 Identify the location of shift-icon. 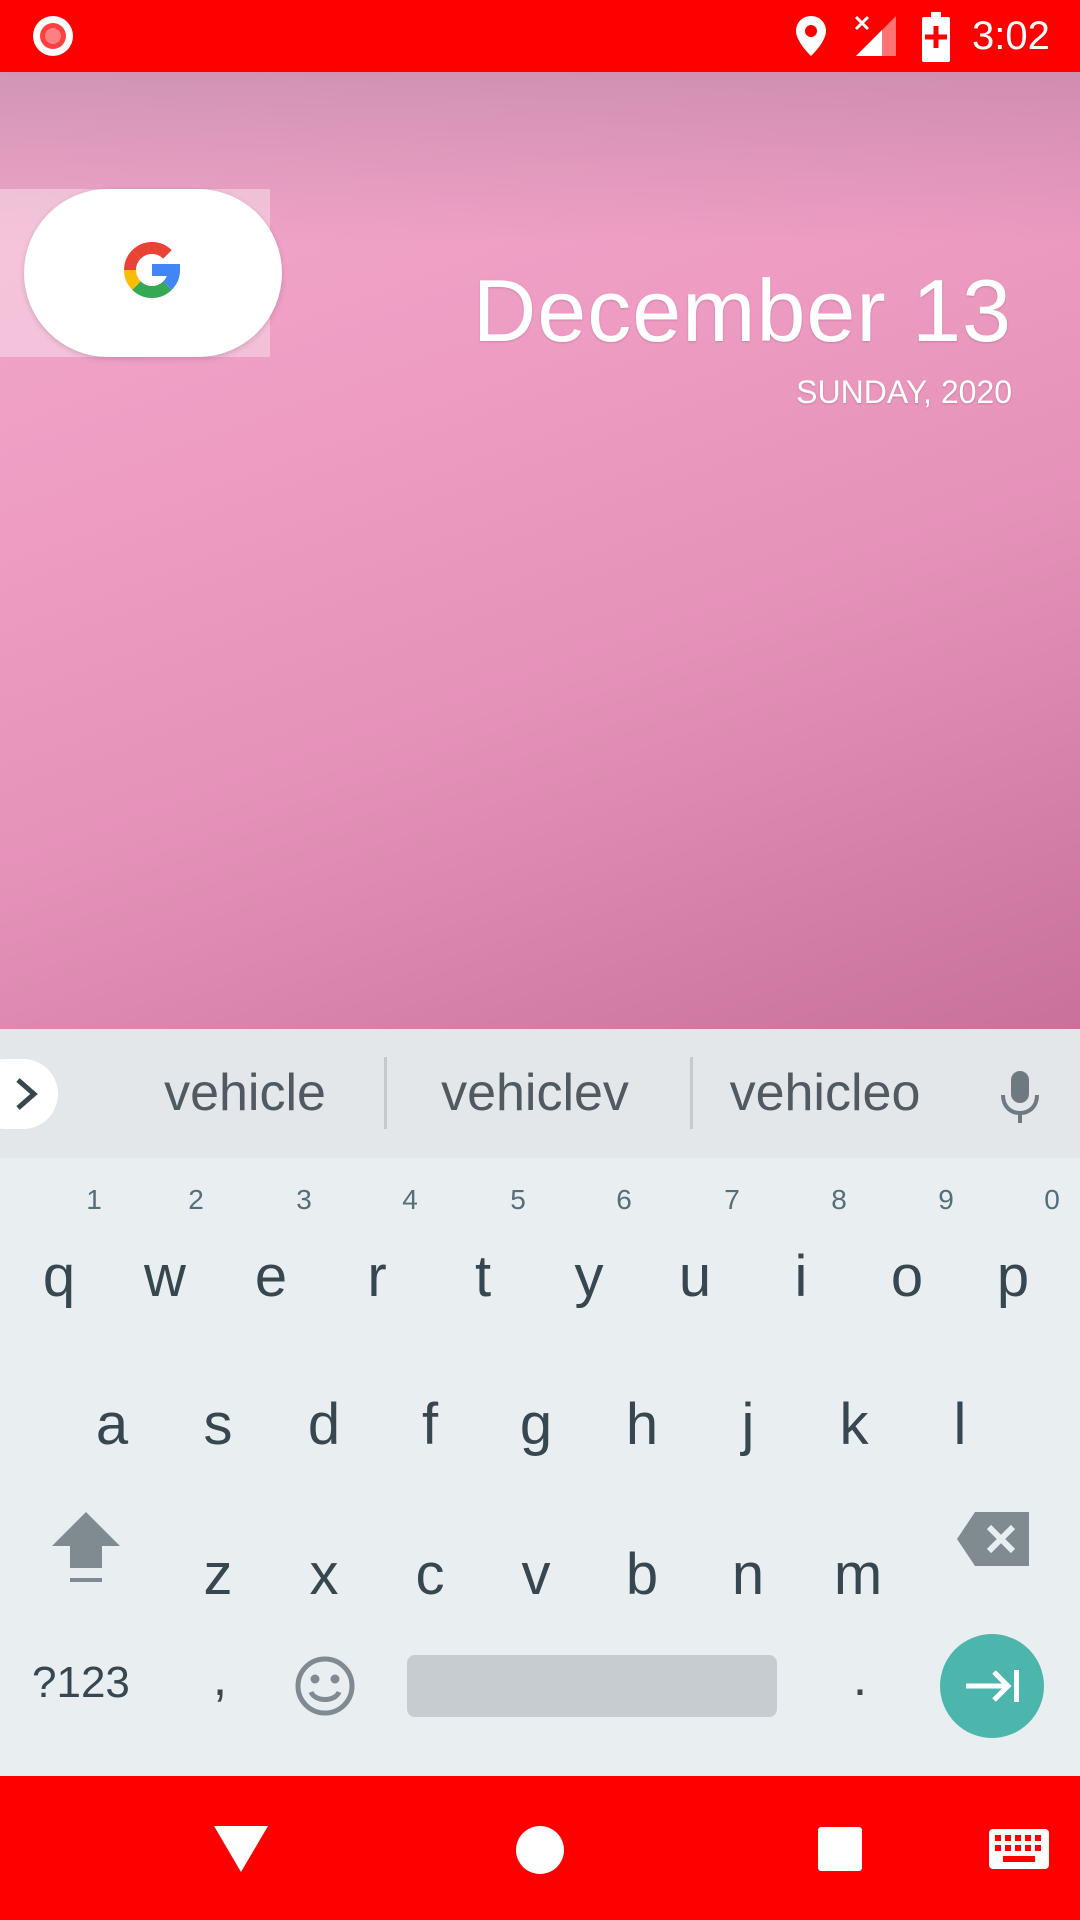
(86, 1546).